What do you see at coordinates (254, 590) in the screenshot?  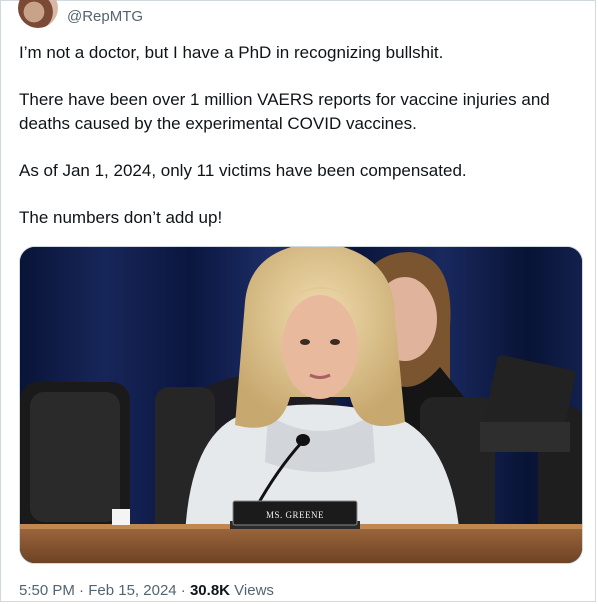 I see `views-label: Views` at bounding box center [254, 590].